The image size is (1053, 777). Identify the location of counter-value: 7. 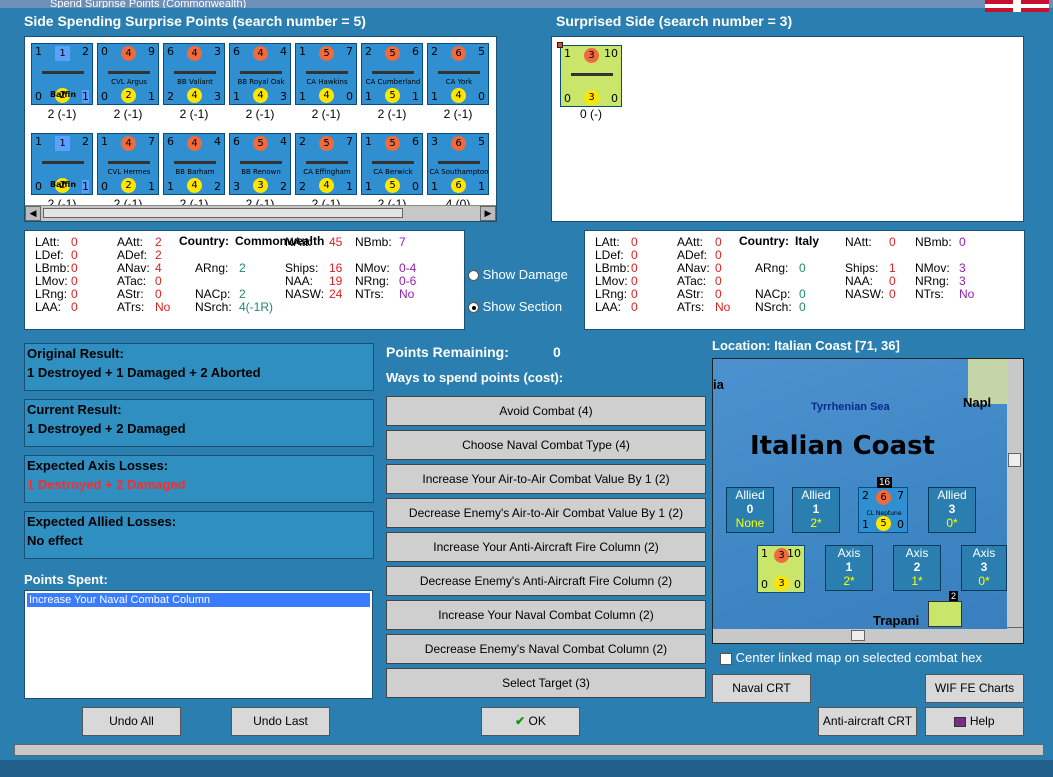
(151, 141).